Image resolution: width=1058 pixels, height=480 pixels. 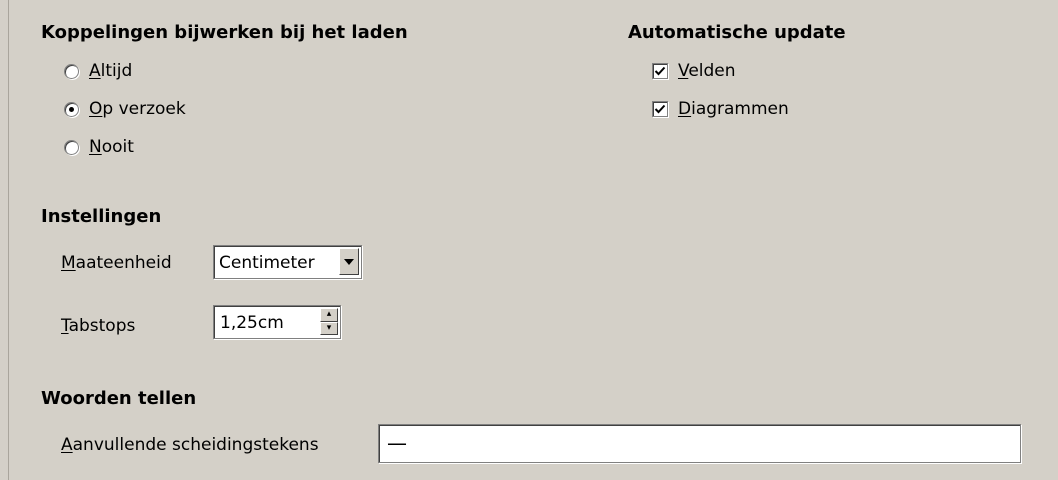 What do you see at coordinates (137, 109) in the screenshot?
I see `radio-label: Op verzoek` at bounding box center [137, 109].